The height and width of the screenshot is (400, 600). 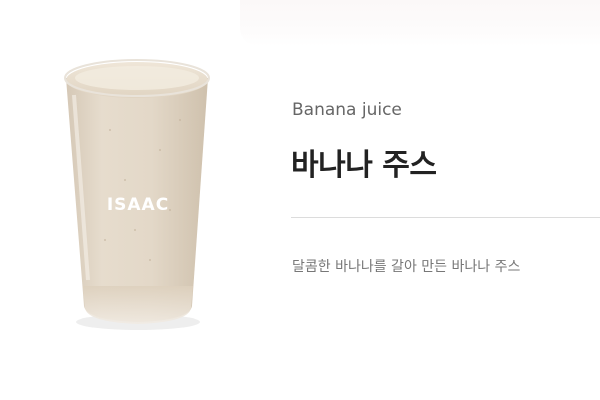 I want to click on product-name-english: Banana juice, so click(x=347, y=110).